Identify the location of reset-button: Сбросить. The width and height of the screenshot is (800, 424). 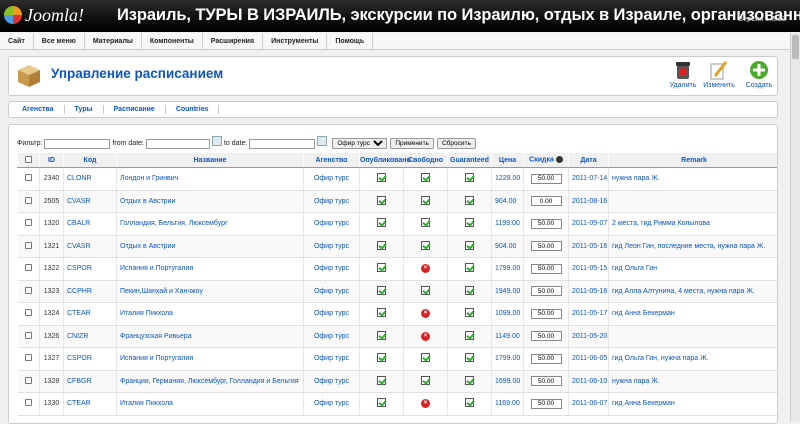
(456, 143).